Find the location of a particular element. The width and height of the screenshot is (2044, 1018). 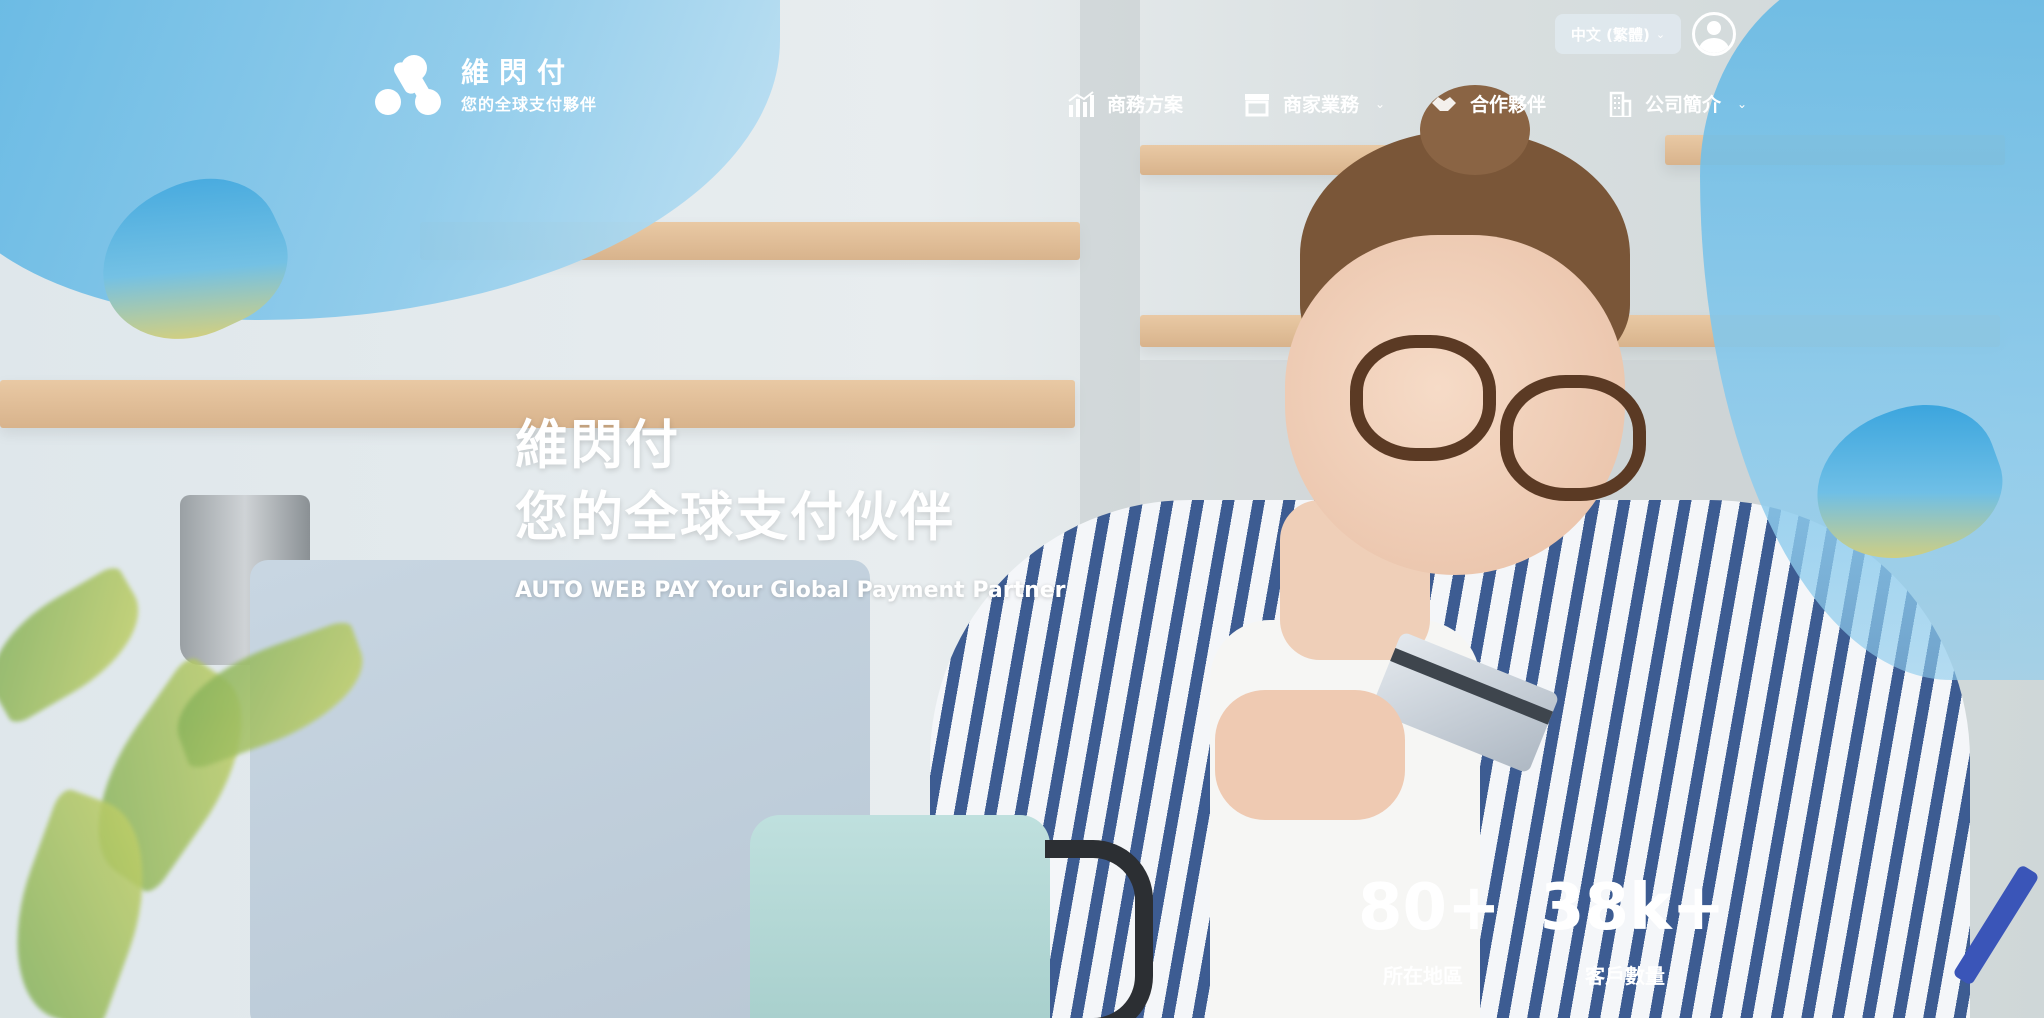

brand-logo: 維閃付 您的全球支付夥伴 is located at coordinates (486, 86).